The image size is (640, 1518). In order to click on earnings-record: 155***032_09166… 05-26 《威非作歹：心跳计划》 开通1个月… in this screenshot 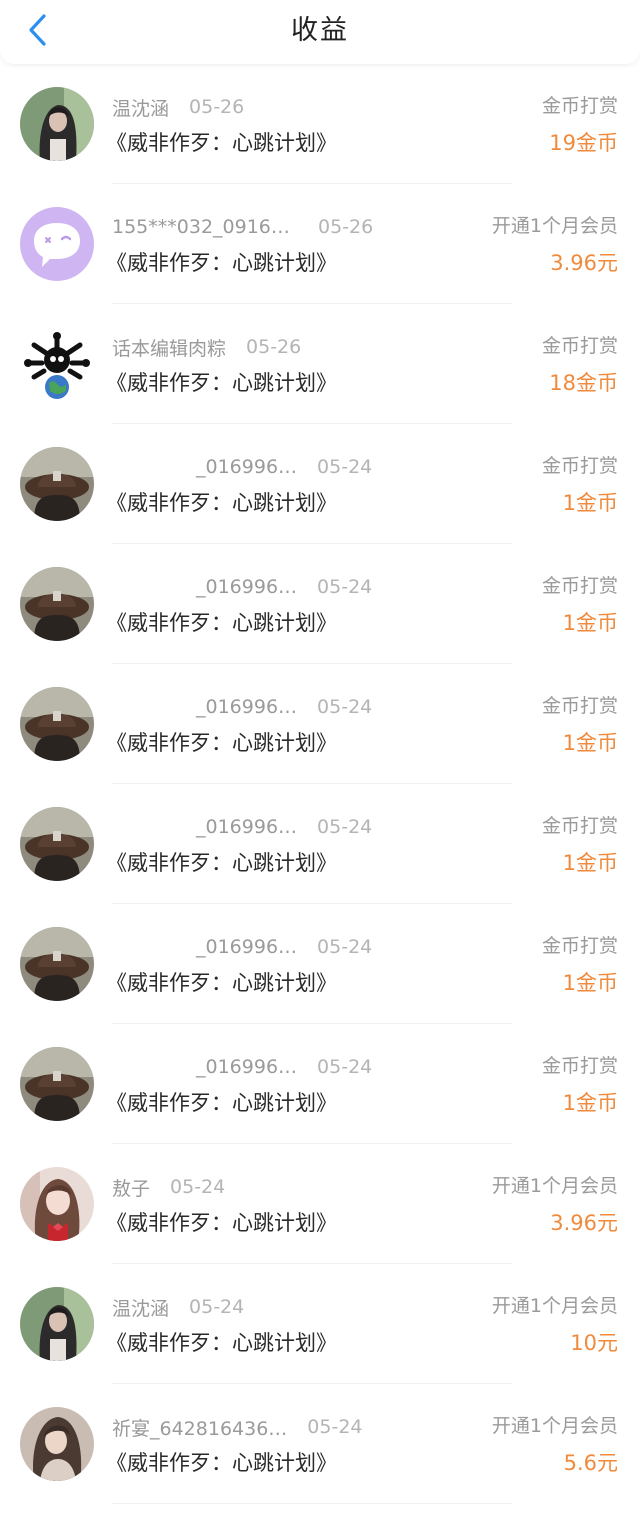, I will do `click(320, 244)`.